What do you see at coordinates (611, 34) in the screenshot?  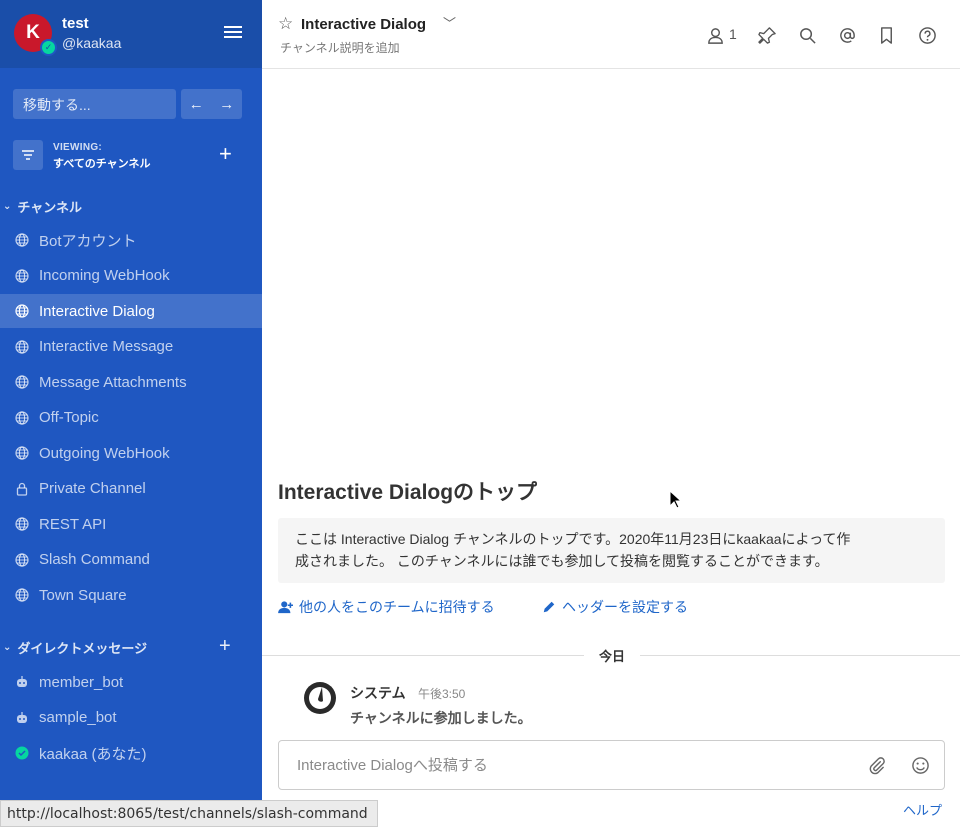 I see `channel-header: ☆ Interactive Dialog ﹀ チャンネル説明を追加 1` at bounding box center [611, 34].